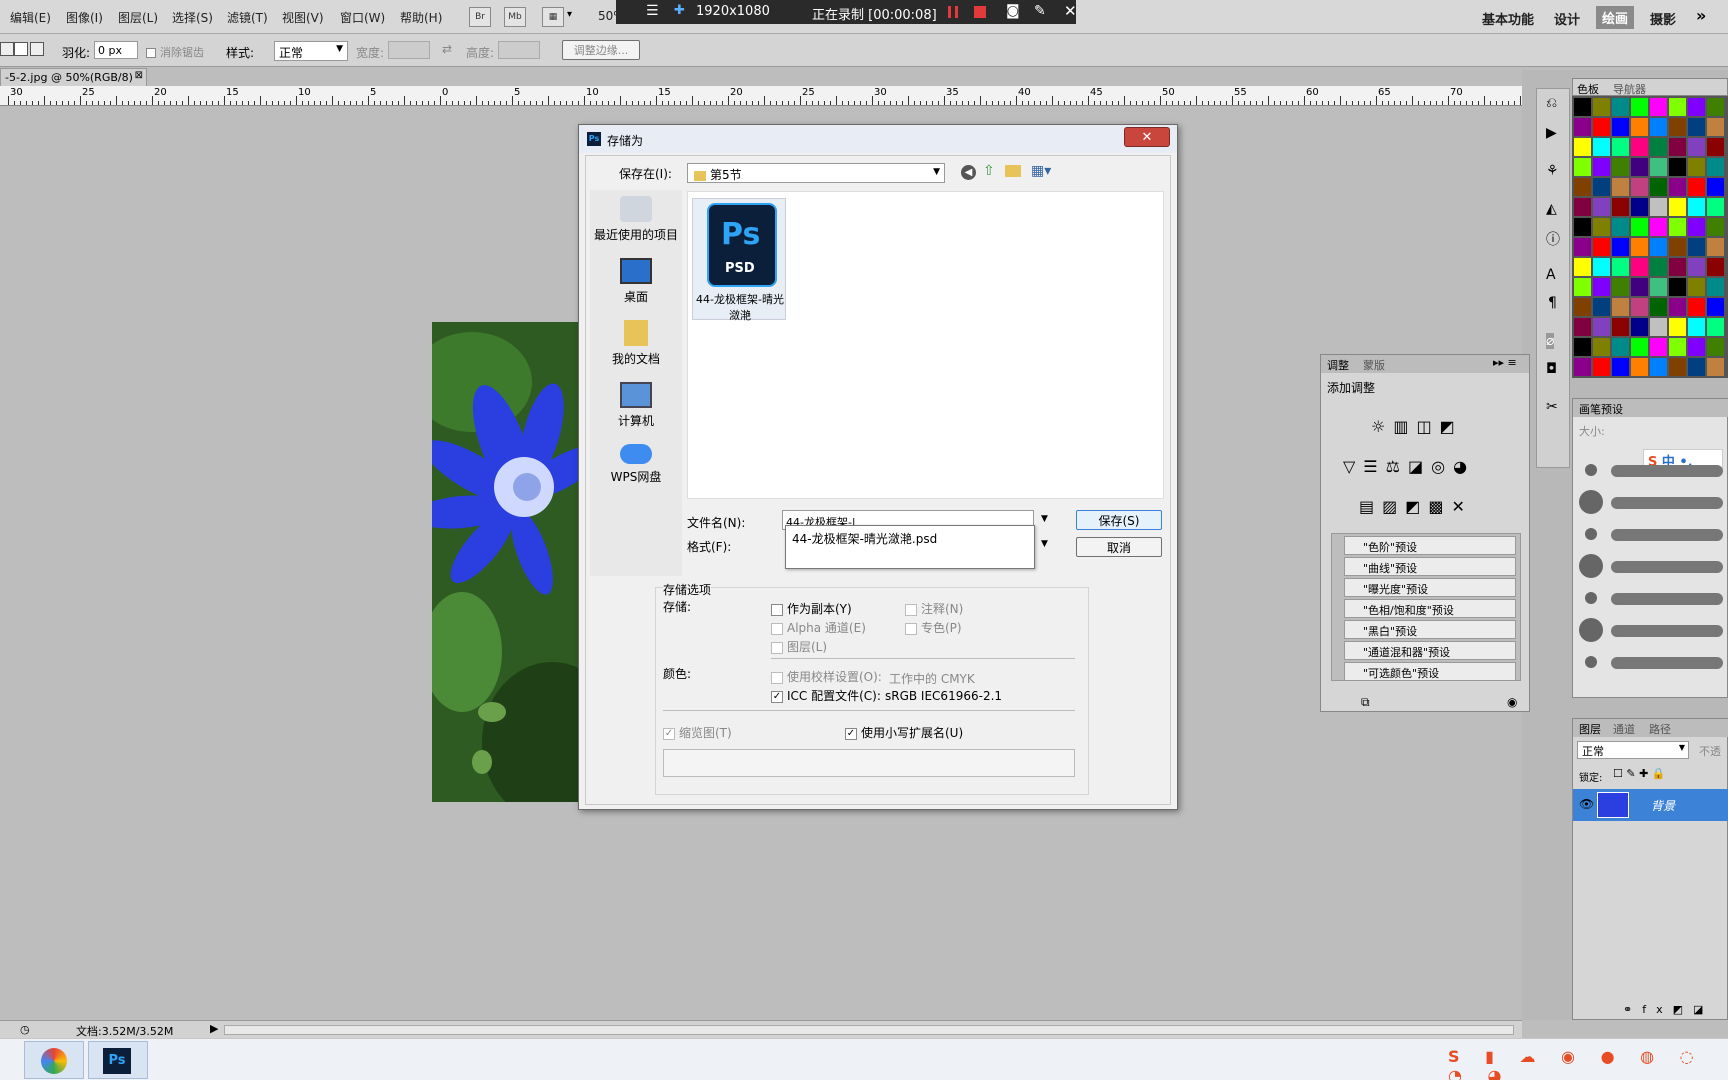 This screenshot has width=1728, height=1080. Describe the element at coordinates (869, 1030) in the screenshot. I see `horizontal-scrollbar` at that location.